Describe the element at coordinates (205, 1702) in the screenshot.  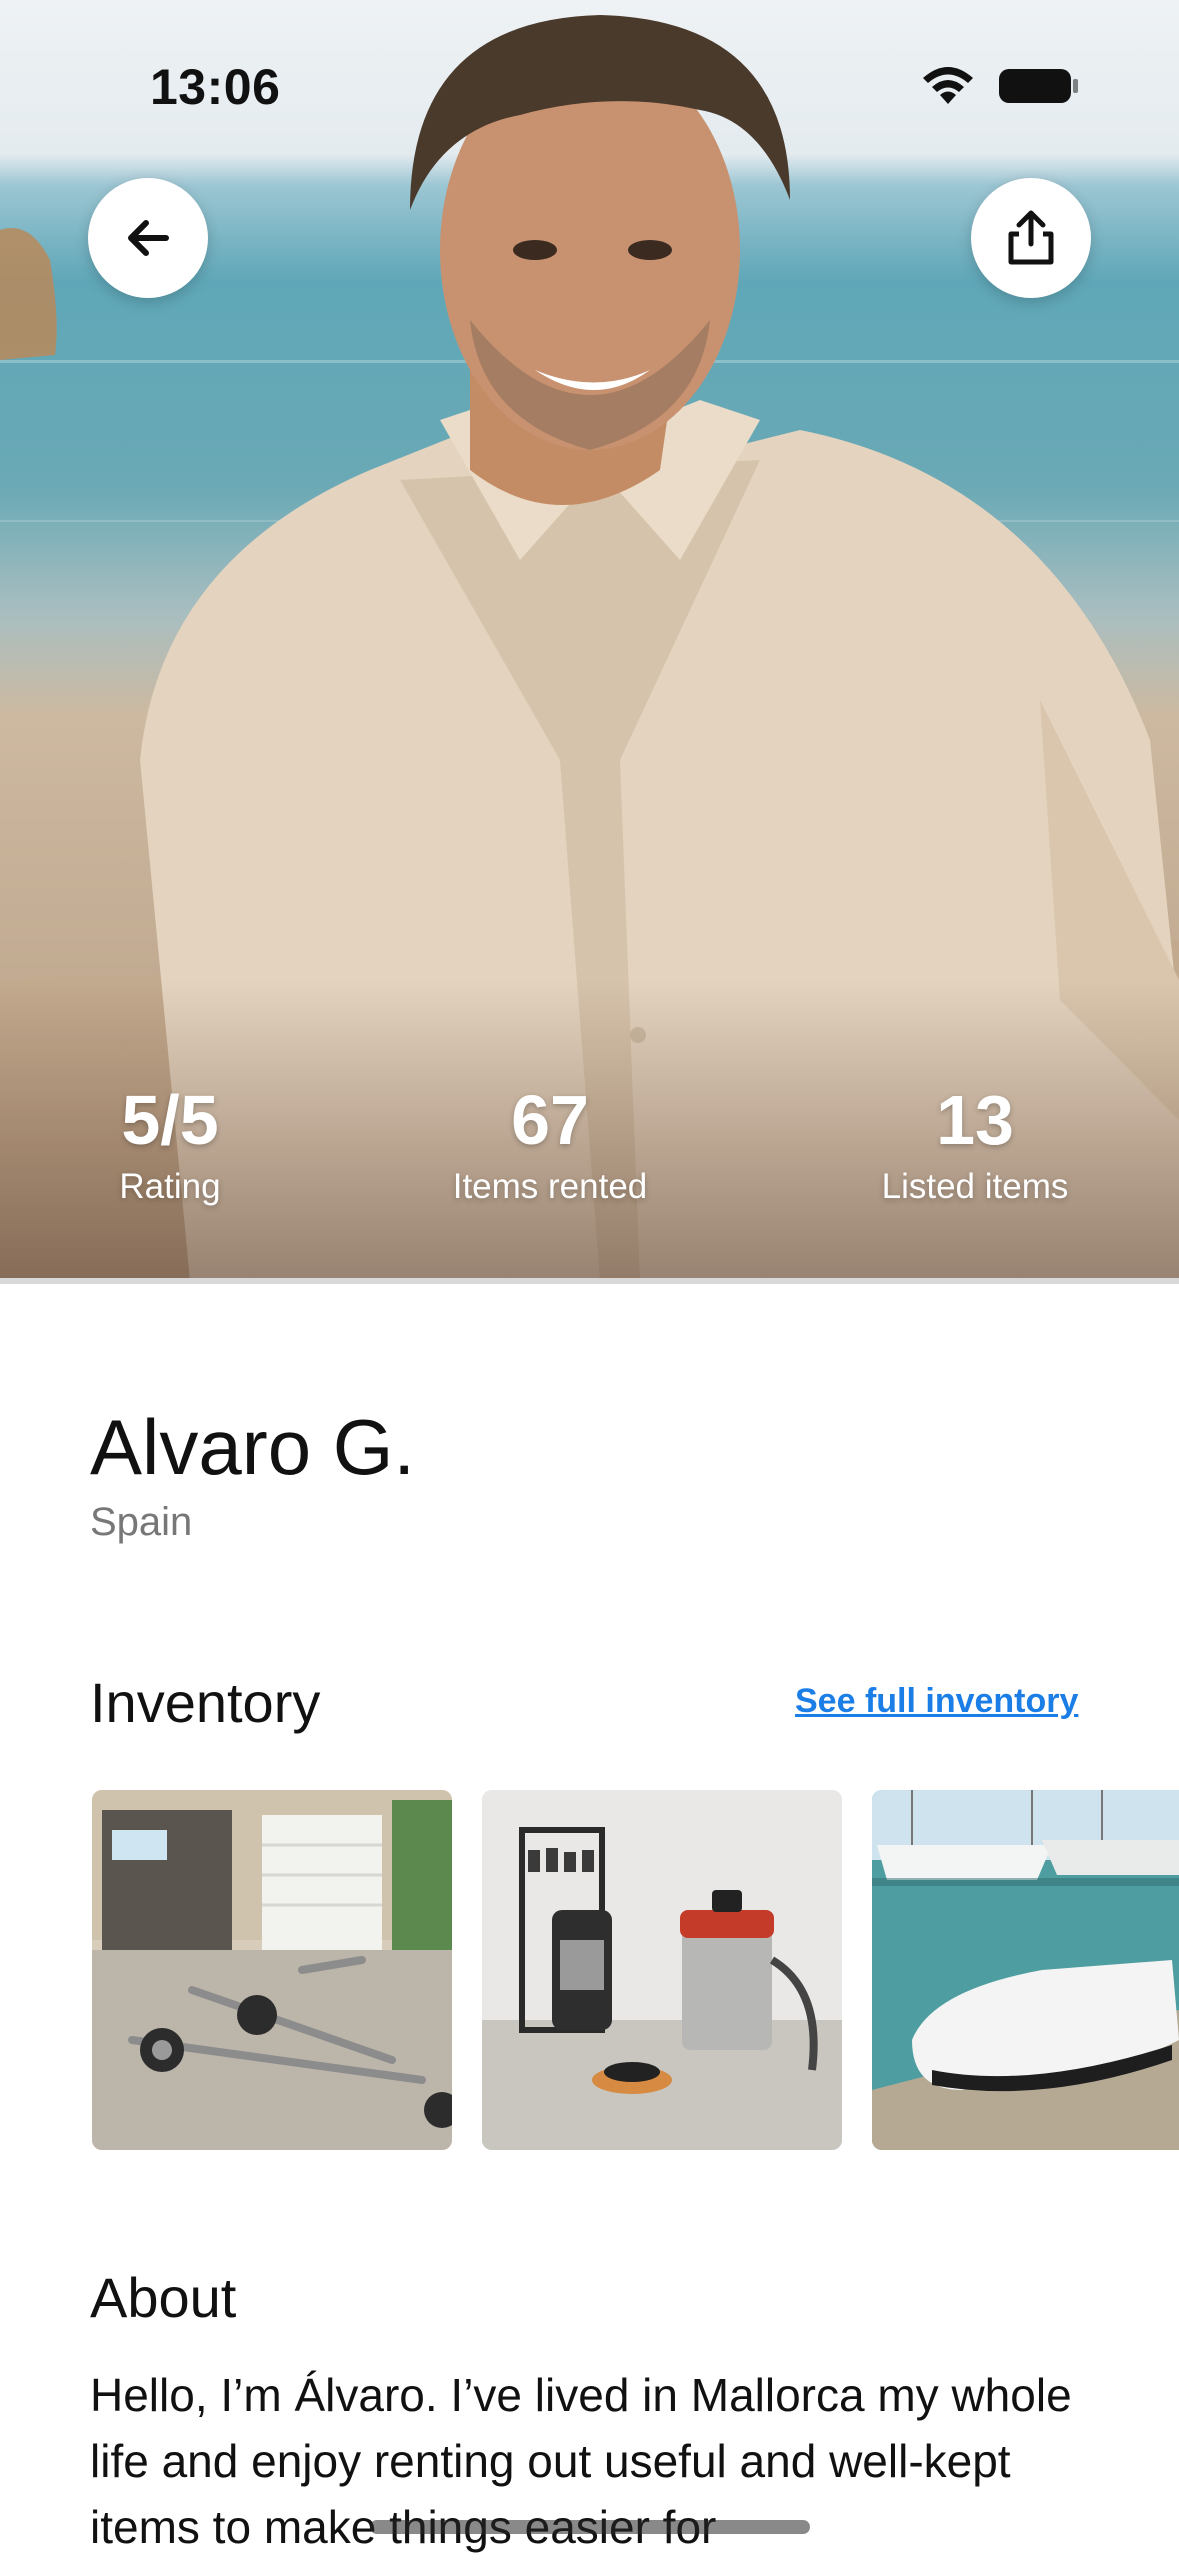
I see `inventory-heading: Inventory` at that location.